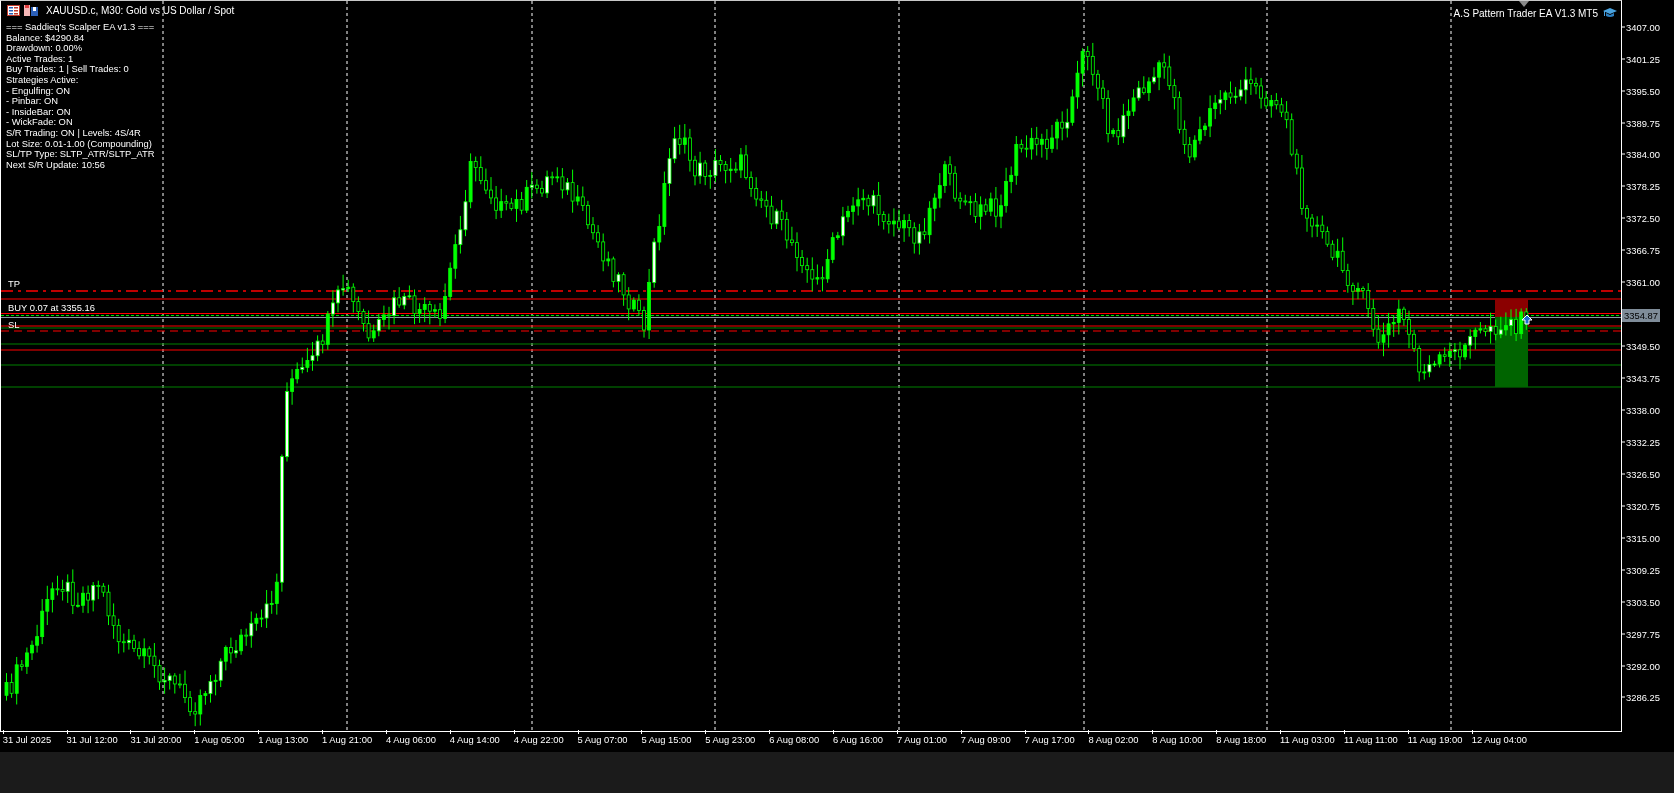 The height and width of the screenshot is (793, 1674). What do you see at coordinates (1643, 218) in the screenshot?
I see `price-label: 3372.50` at bounding box center [1643, 218].